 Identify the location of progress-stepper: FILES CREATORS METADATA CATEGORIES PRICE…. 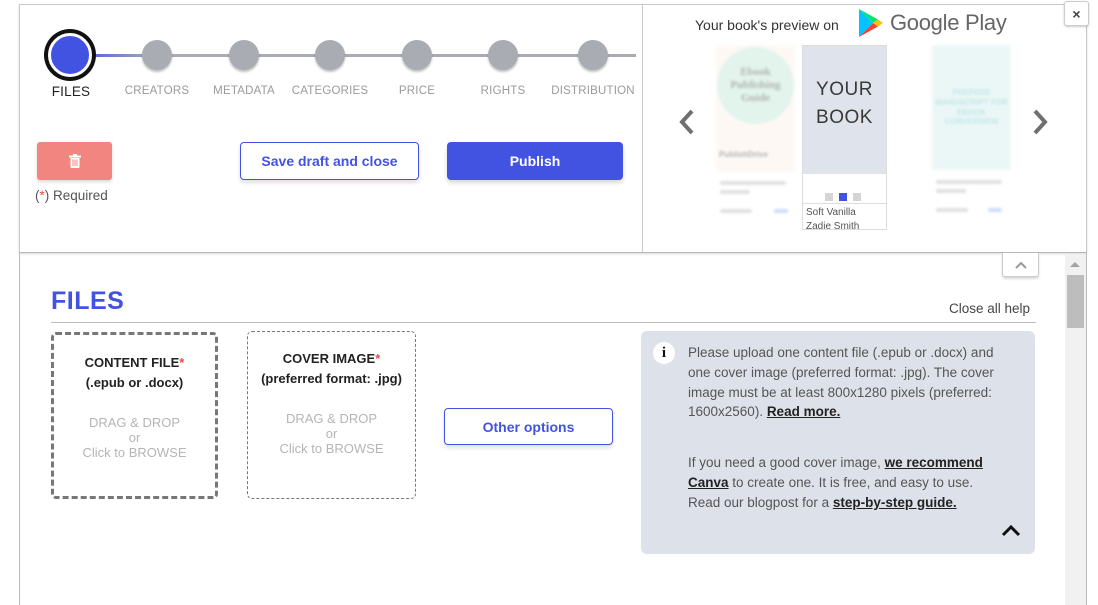
(331, 60).